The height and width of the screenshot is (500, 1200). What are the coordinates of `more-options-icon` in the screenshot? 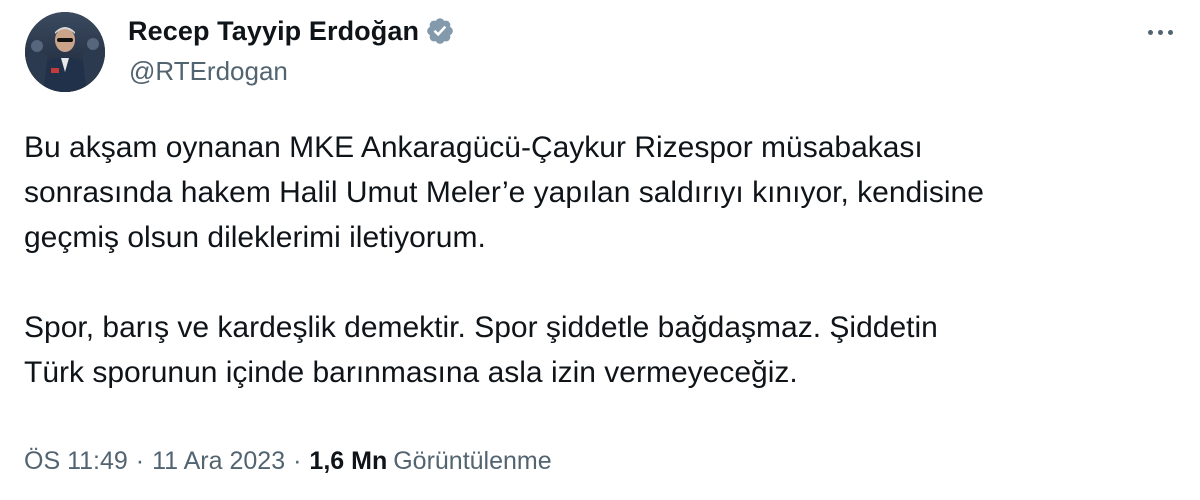 It's located at (1160, 32).